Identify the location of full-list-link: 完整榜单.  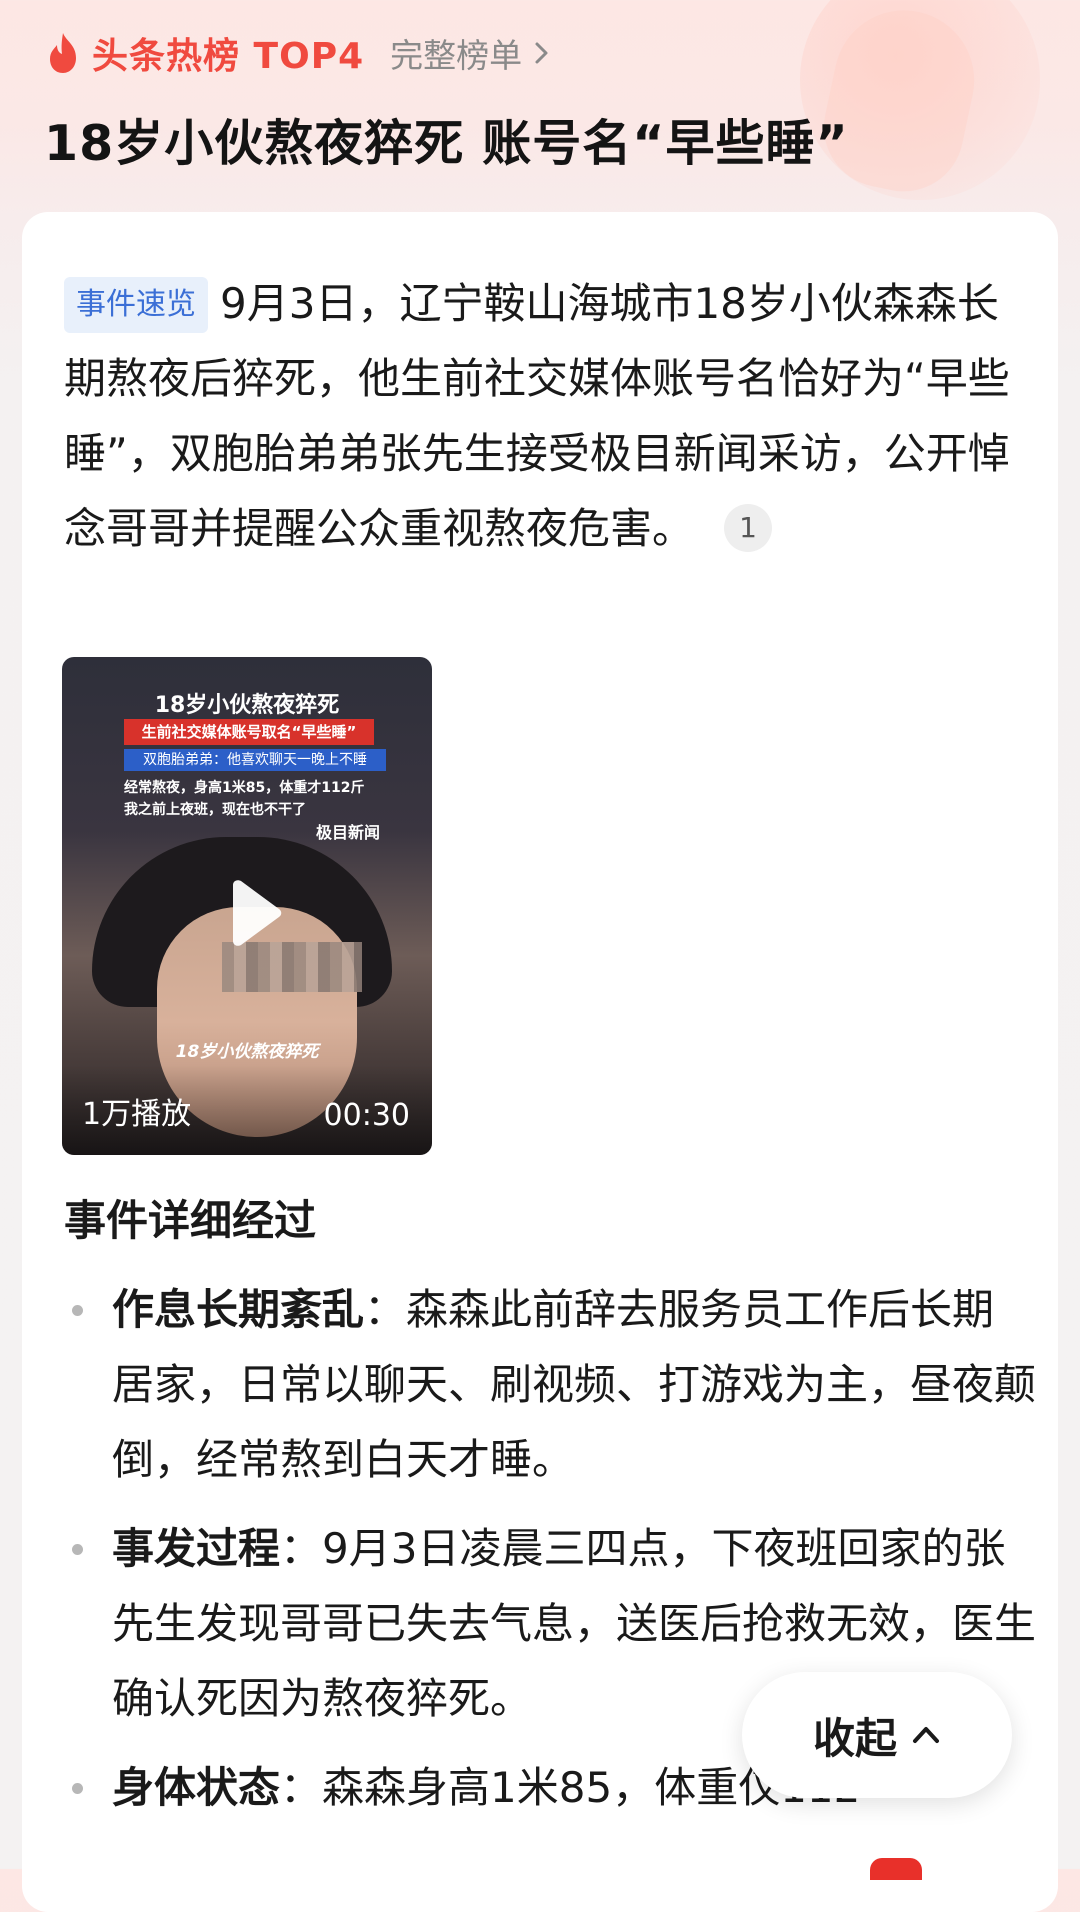
(471, 53).